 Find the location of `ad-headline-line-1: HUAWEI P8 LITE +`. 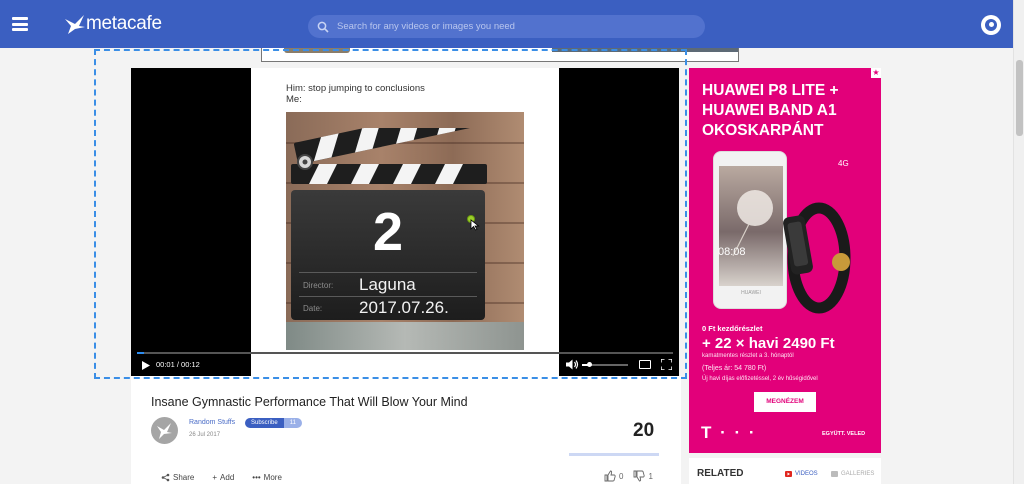

ad-headline-line-1: HUAWEI P8 LITE + is located at coordinates (770, 90).